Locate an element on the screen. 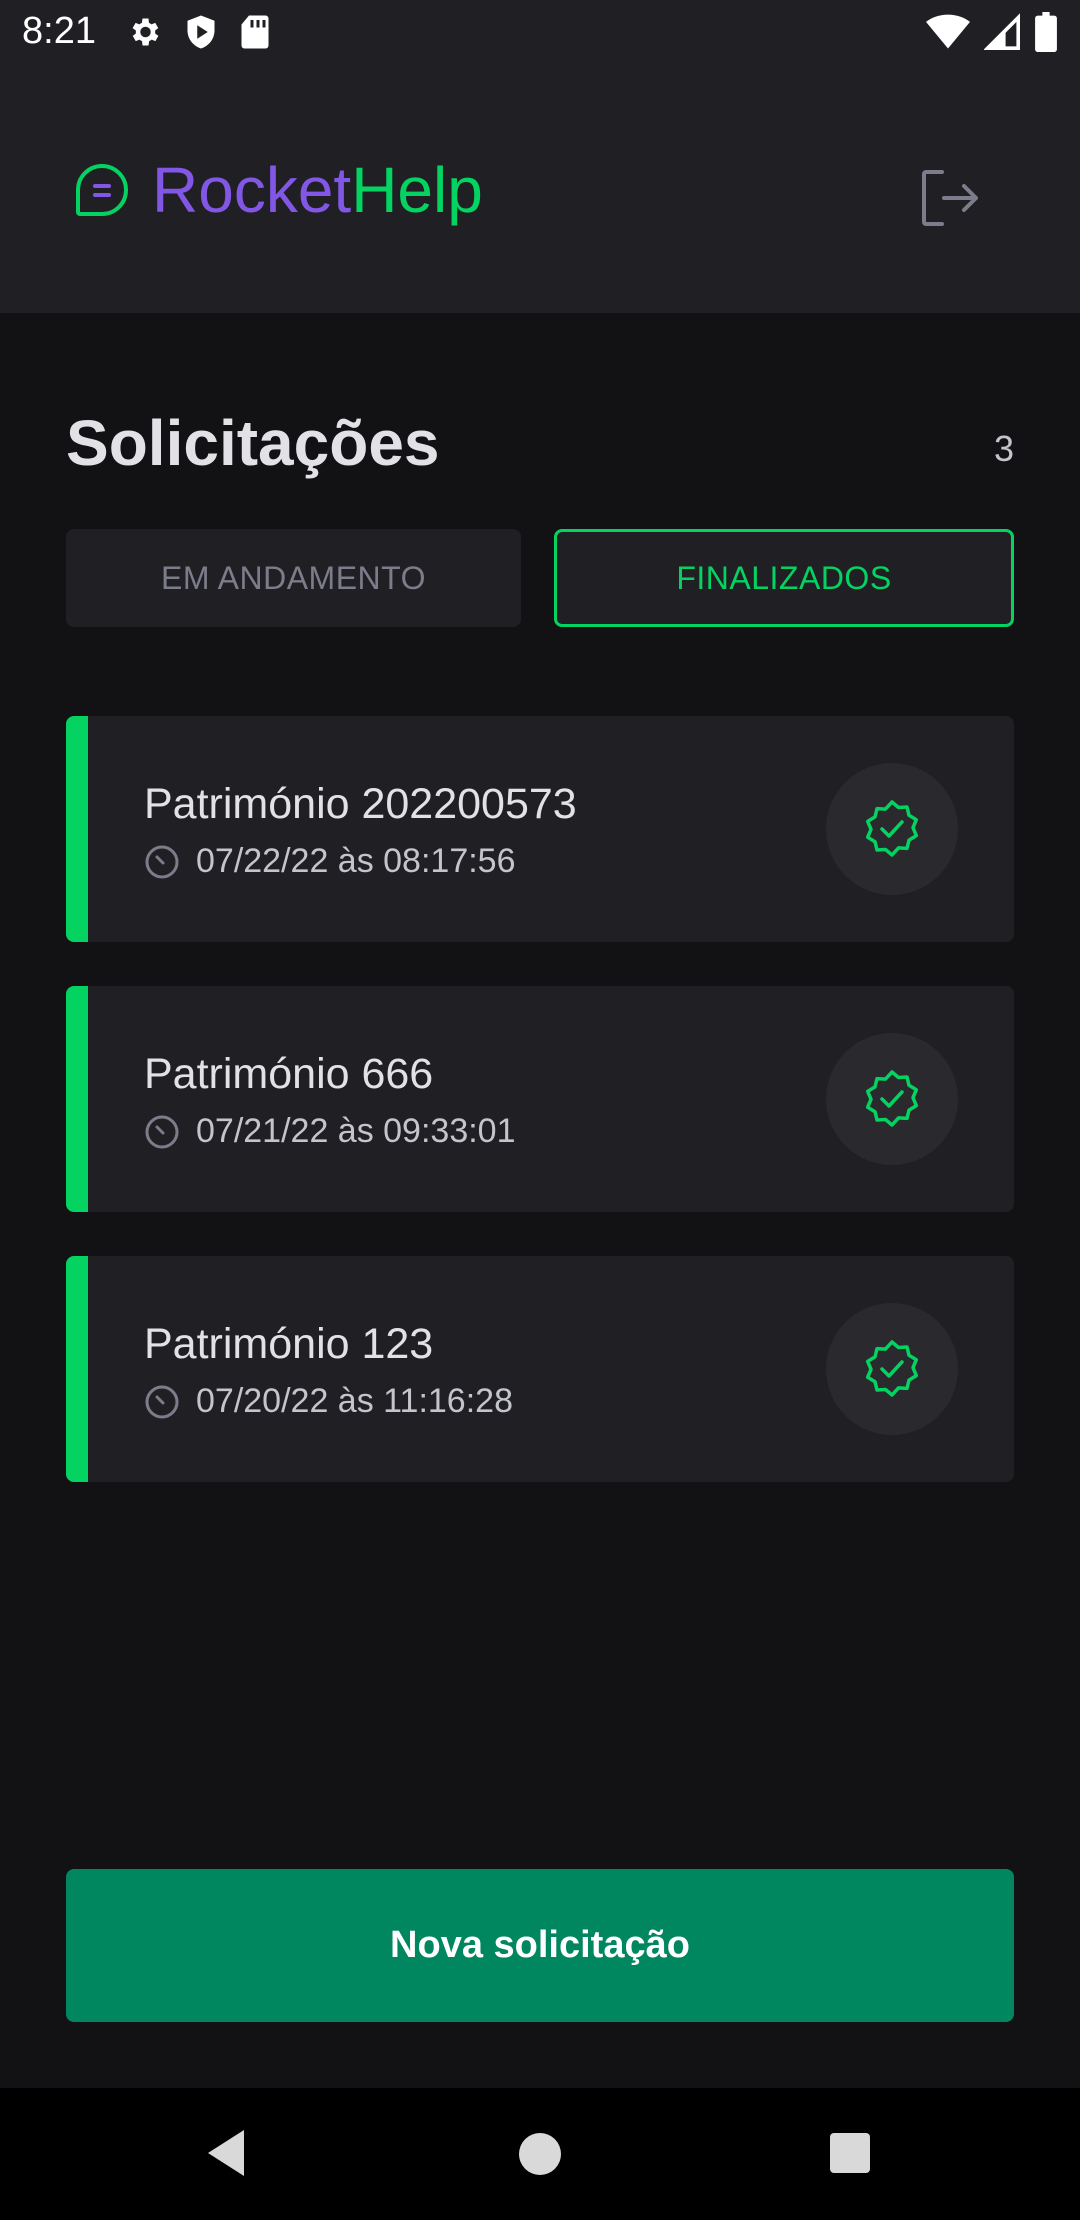 The height and width of the screenshot is (2220, 1080). battery-icon is located at coordinates (1046, 32).